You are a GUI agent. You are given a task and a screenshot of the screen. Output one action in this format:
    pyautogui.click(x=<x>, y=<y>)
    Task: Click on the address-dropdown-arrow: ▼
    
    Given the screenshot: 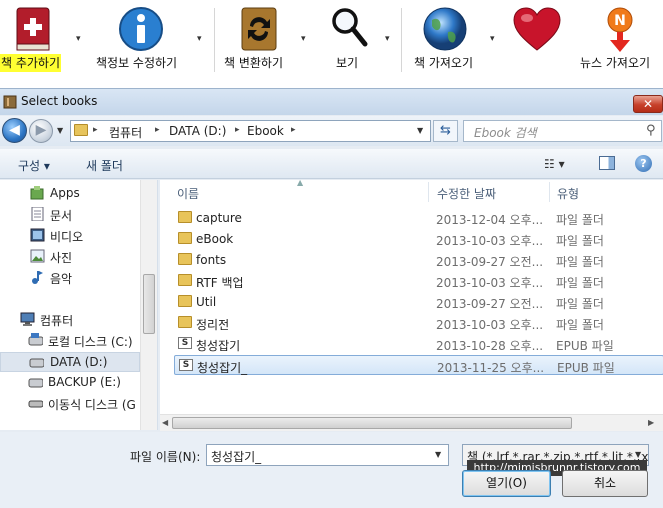 What is the action you would take?
    pyautogui.click(x=420, y=130)
    